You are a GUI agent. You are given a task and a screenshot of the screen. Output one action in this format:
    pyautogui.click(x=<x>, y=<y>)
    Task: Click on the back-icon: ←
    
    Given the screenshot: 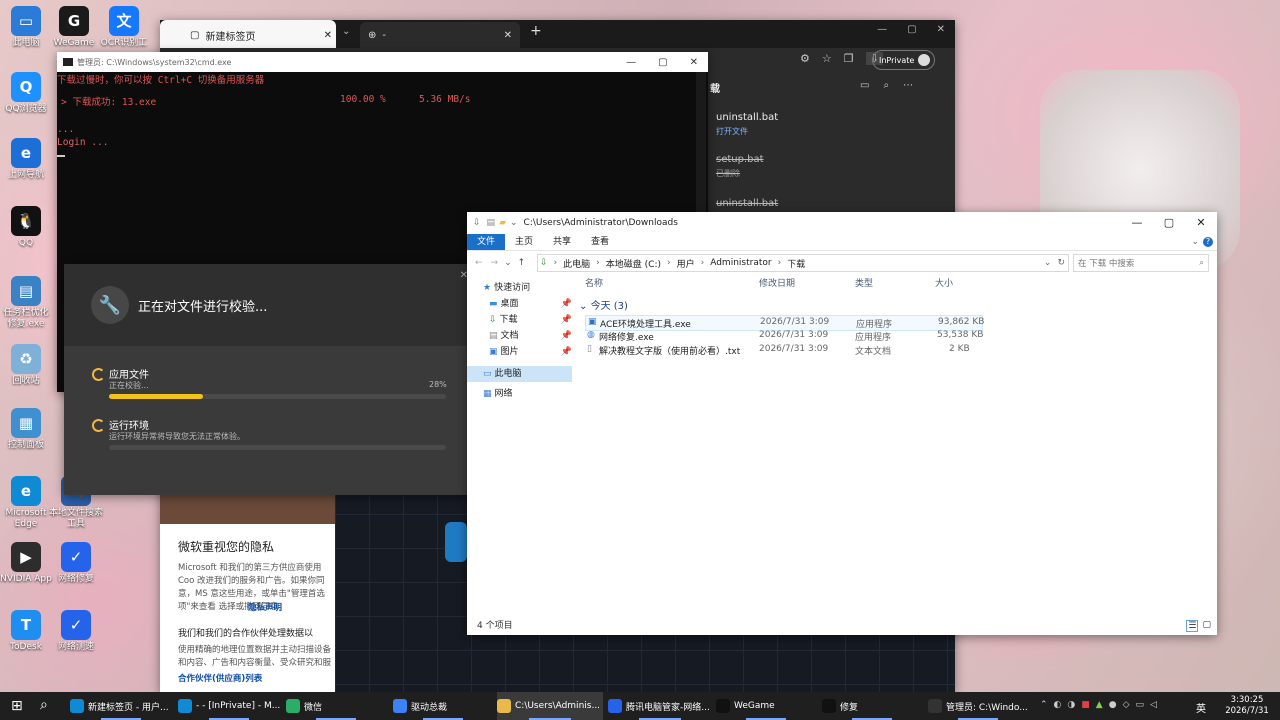 What is the action you would take?
    pyautogui.click(x=479, y=263)
    